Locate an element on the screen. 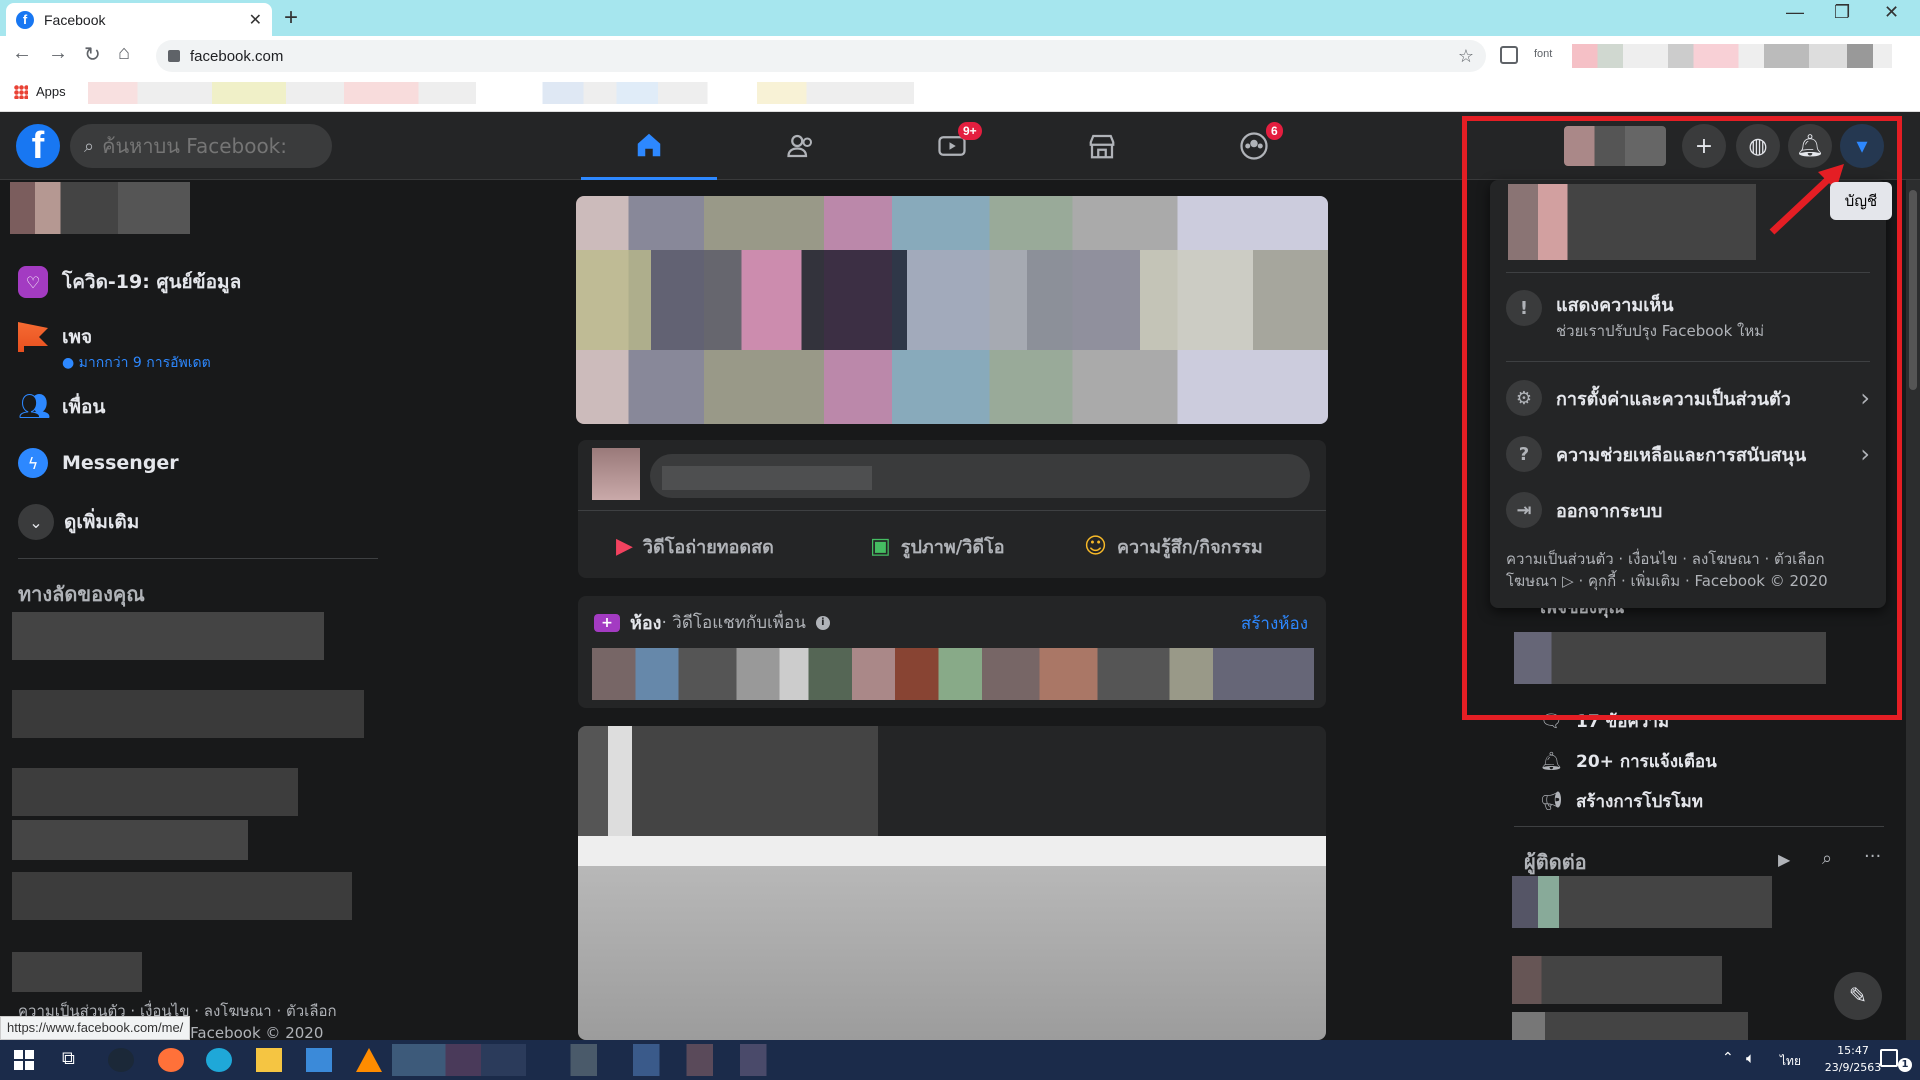  edge-icon is located at coordinates (219, 1060).